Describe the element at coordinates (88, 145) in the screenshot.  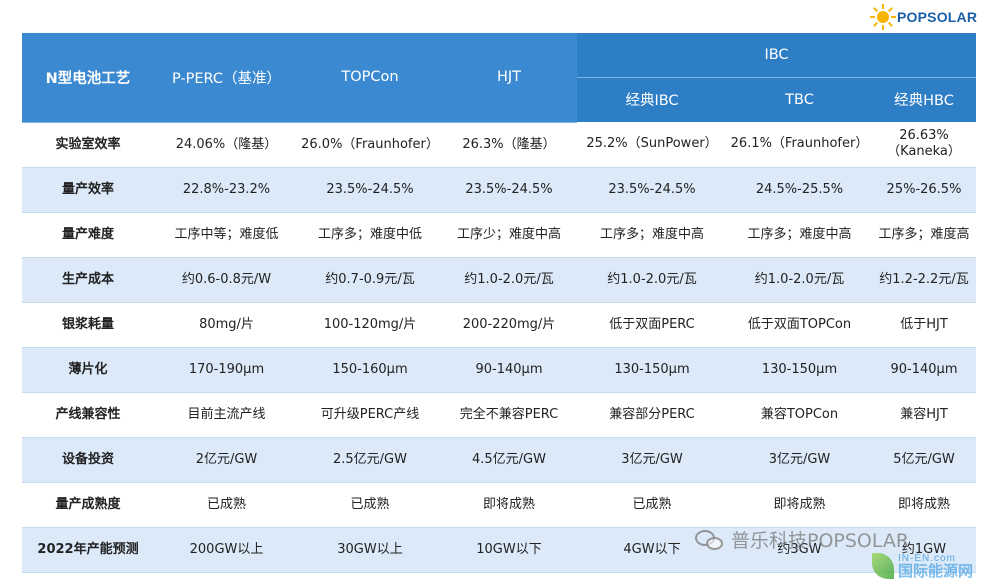
I see `row-label: 实验室效率` at that location.